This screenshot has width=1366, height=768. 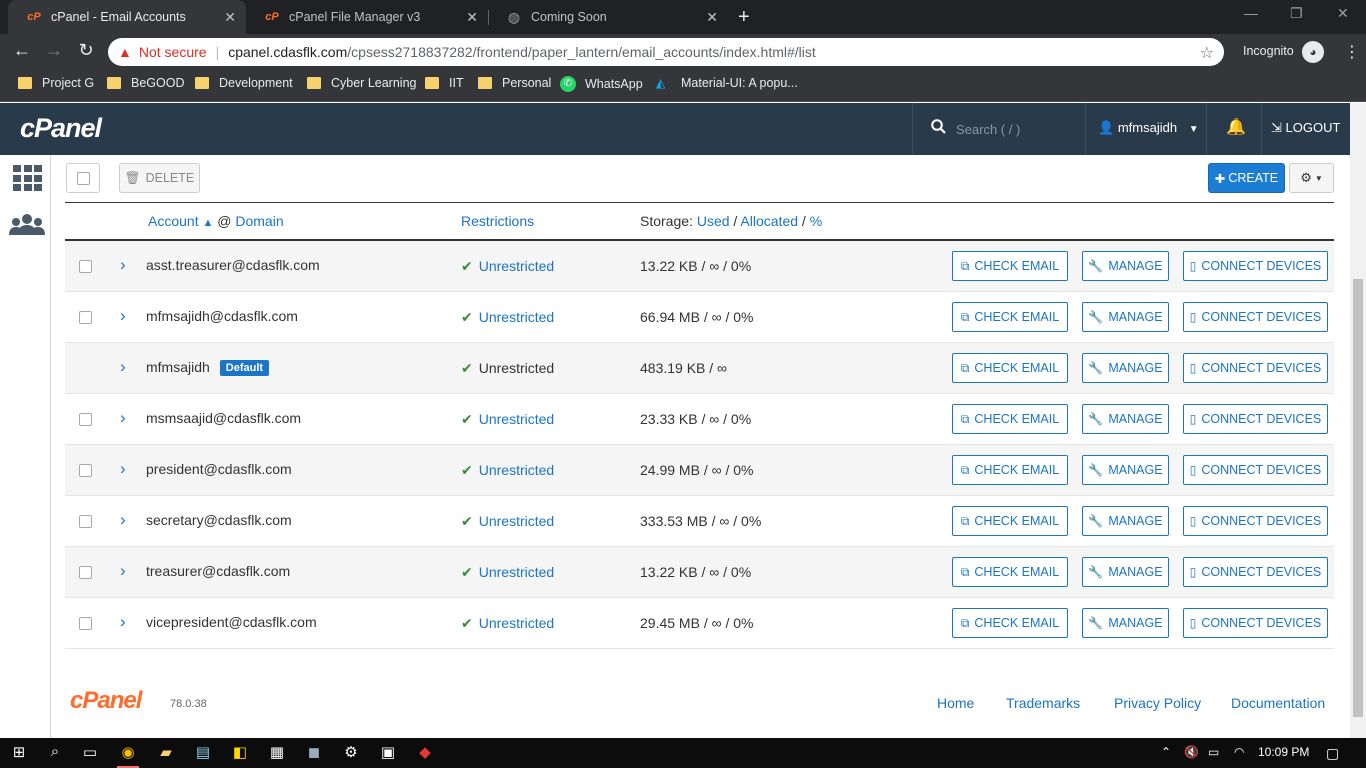 I want to click on task-view-icon: ▭, so click(x=90, y=752).